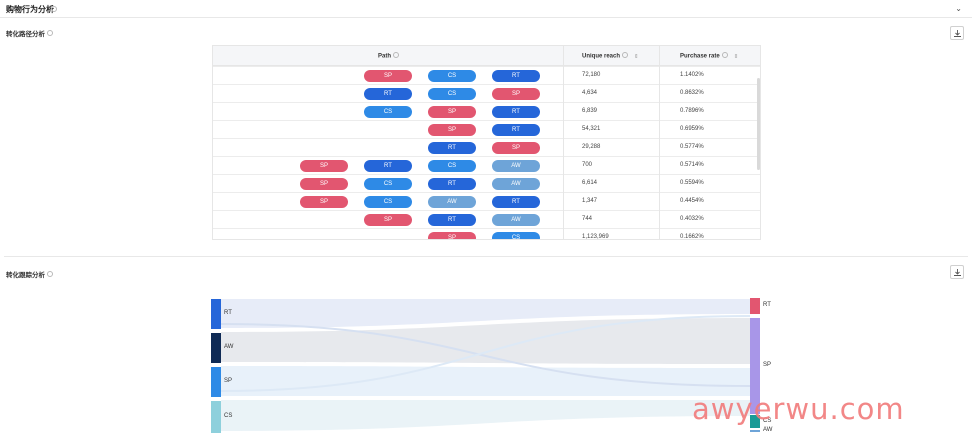 The image size is (972, 437). Describe the element at coordinates (486, 56) in the screenshot. I see `table-header: Path Unique reach ⇕ Purchase rate ⇕` at that location.